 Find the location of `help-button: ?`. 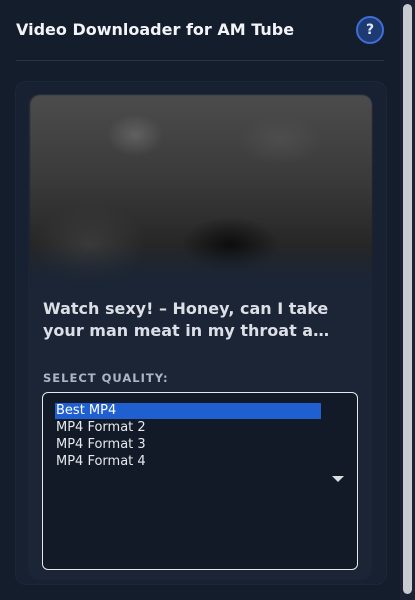

help-button: ? is located at coordinates (370, 30).